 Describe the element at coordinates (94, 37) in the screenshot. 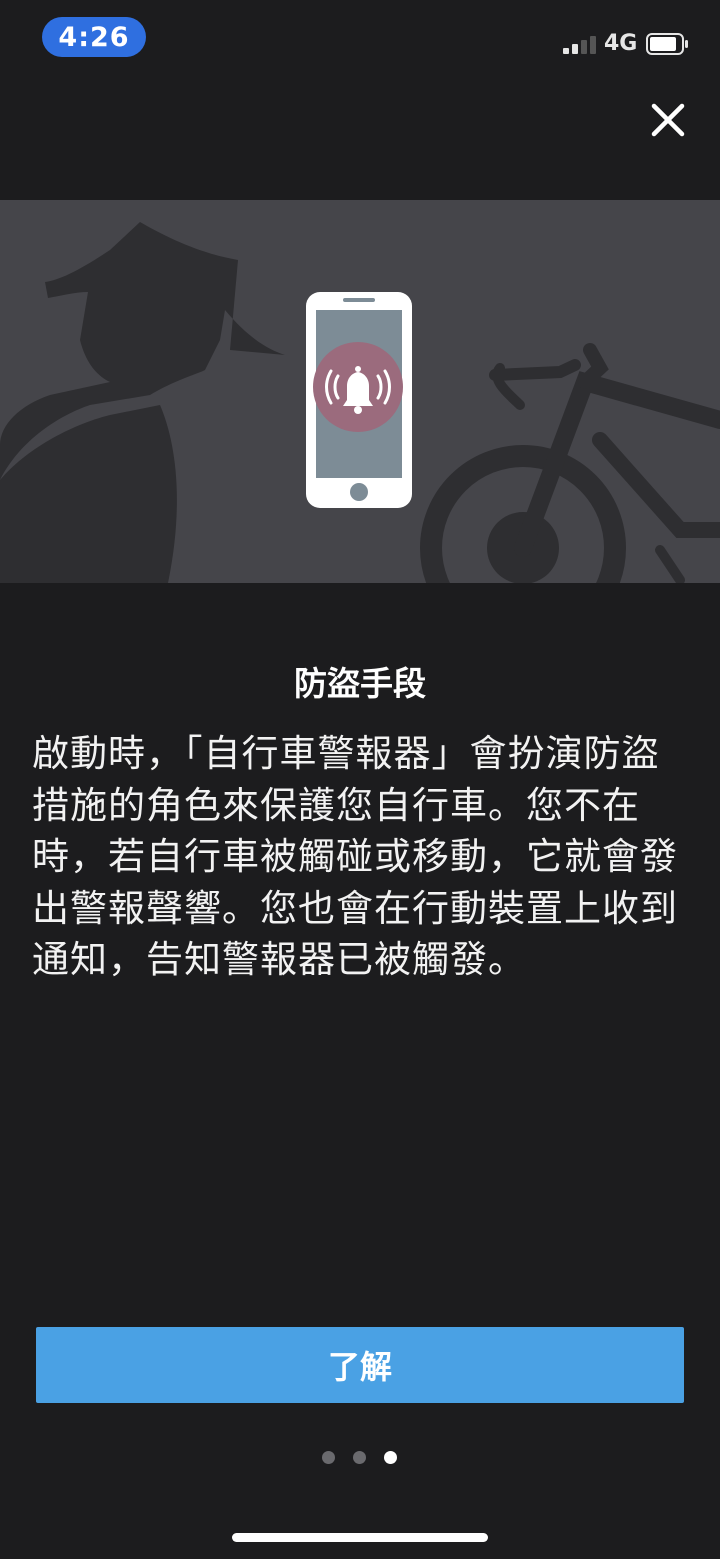

I see `time-display: 4:26` at that location.